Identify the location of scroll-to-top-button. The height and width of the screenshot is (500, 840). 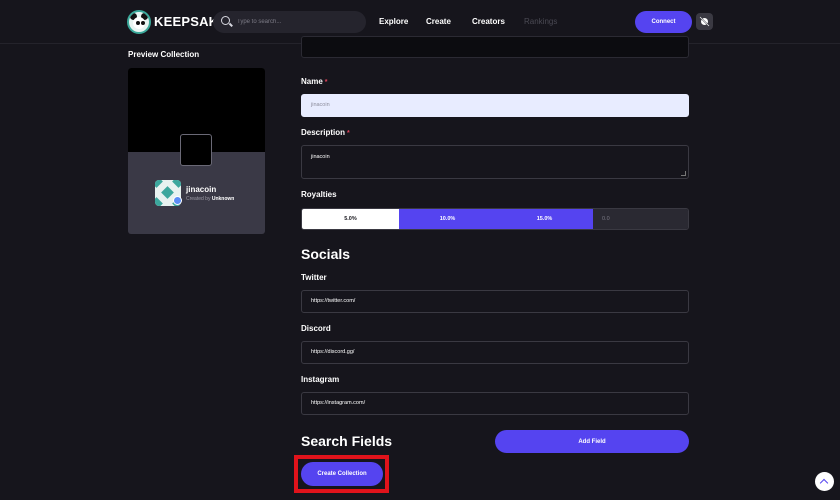
(824, 481).